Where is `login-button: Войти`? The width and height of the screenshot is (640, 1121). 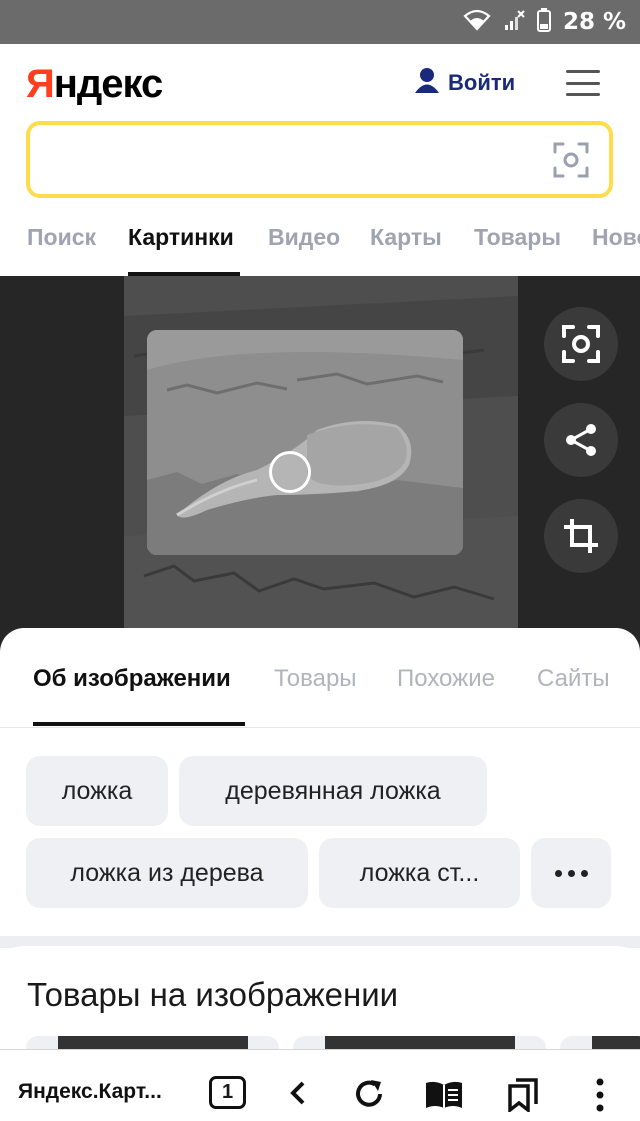
login-button: Войти is located at coordinates (464, 83).